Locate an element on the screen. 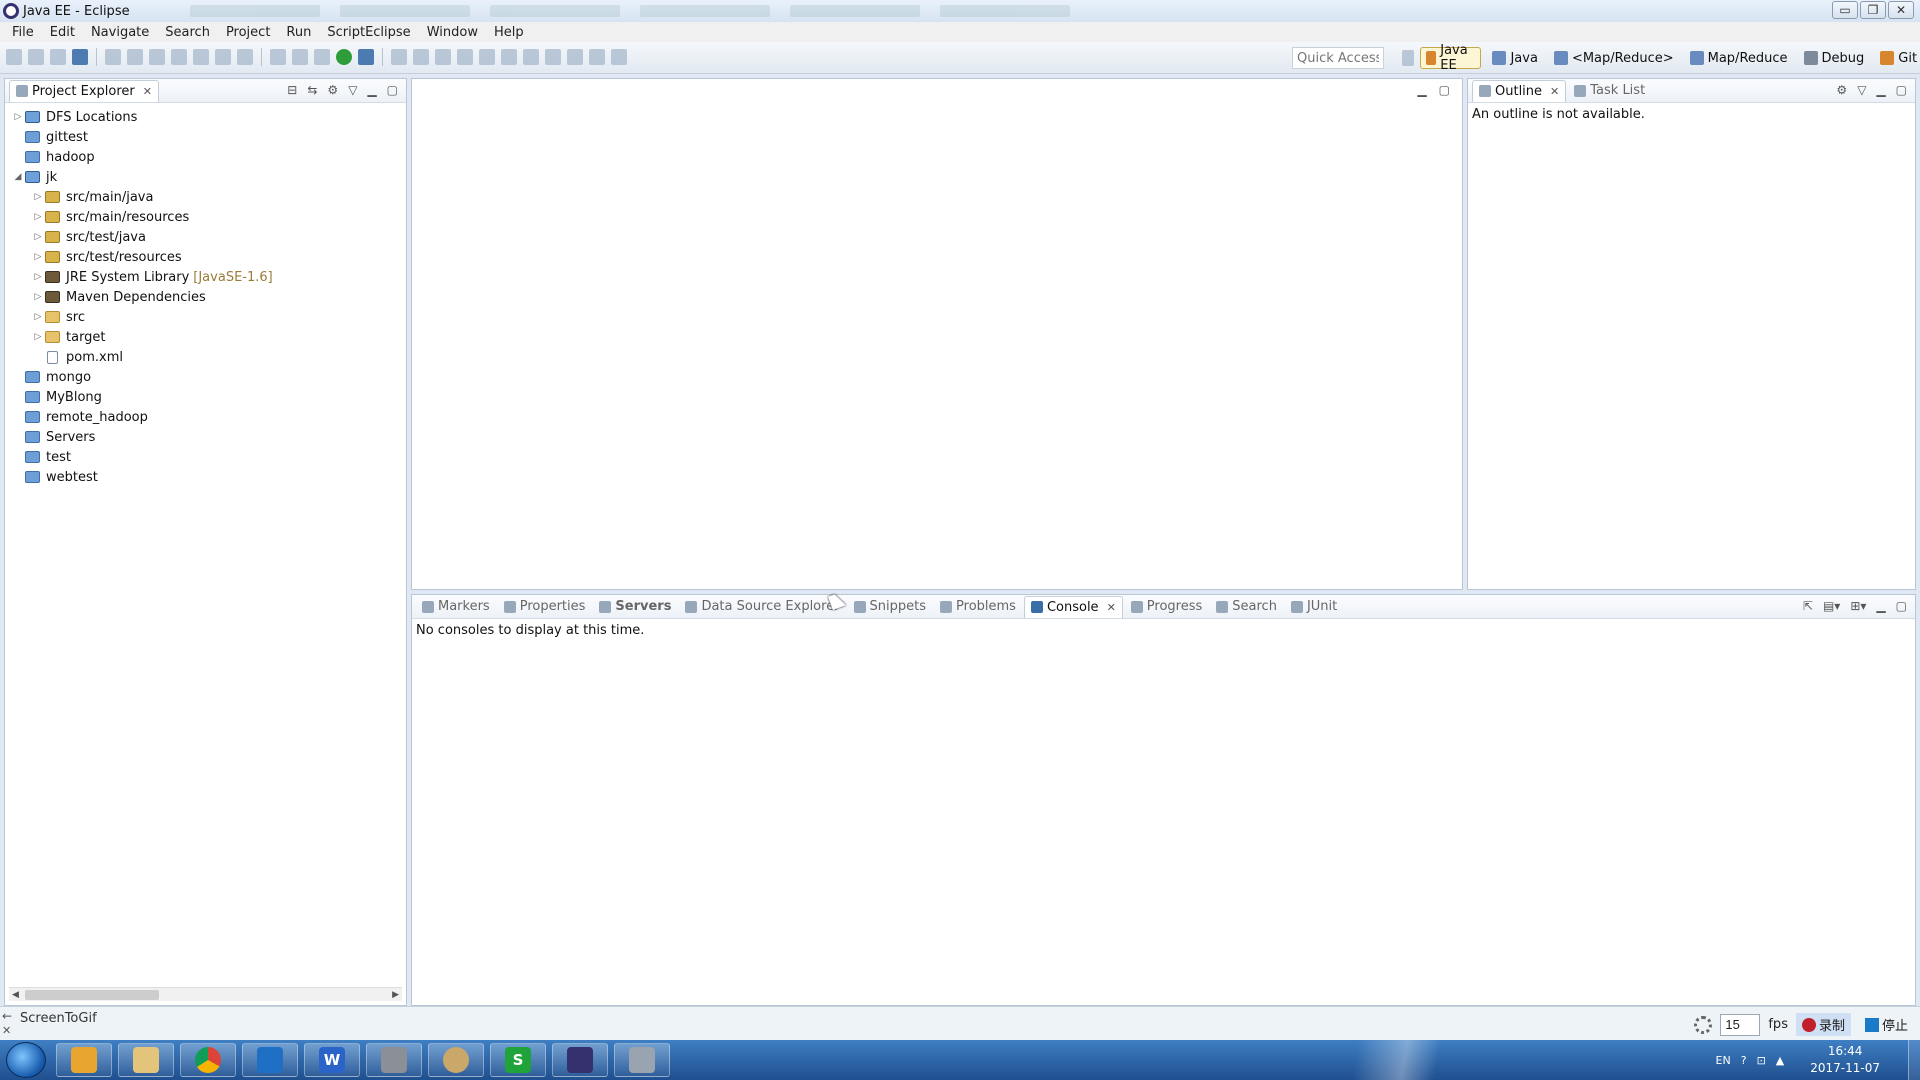 The width and height of the screenshot is (1920, 1080). step-over-icon is located at coordinates (245, 57).